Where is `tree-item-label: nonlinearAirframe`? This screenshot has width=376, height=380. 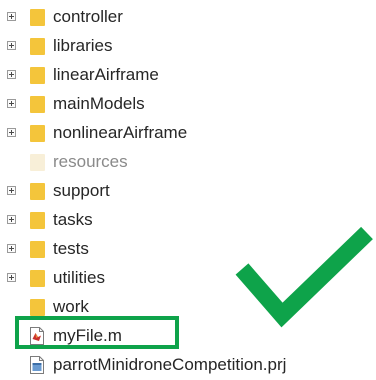 tree-item-label: nonlinearAirframe is located at coordinates (120, 132).